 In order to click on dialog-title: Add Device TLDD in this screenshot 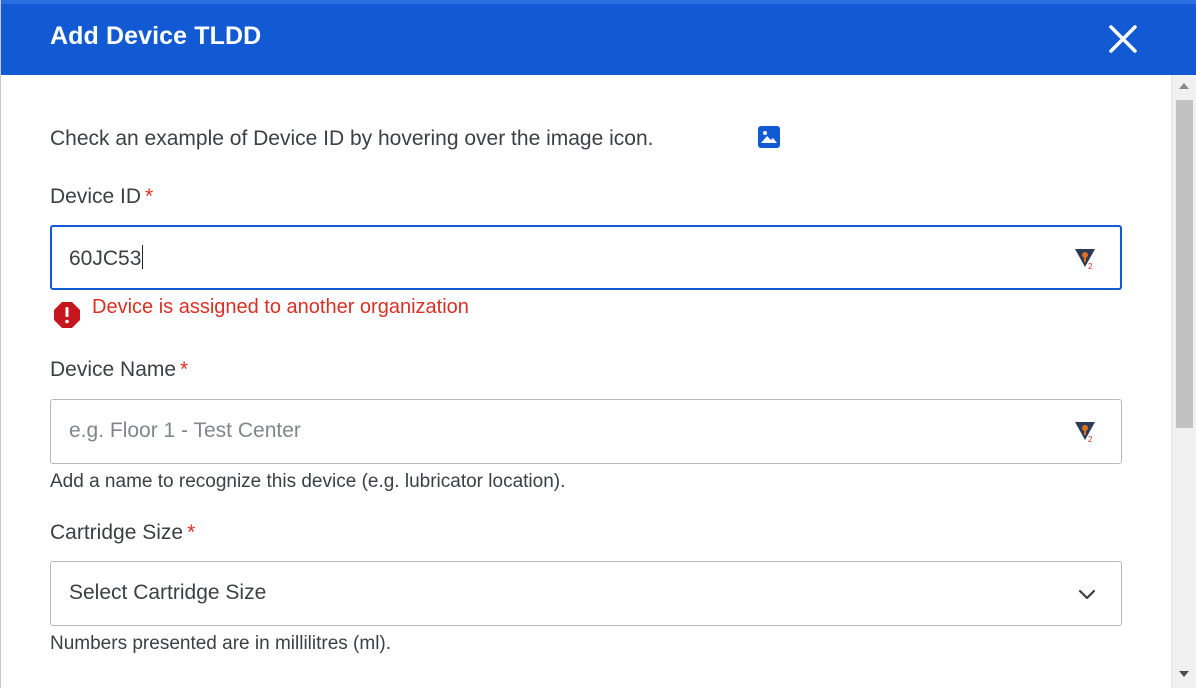, I will do `click(156, 36)`.